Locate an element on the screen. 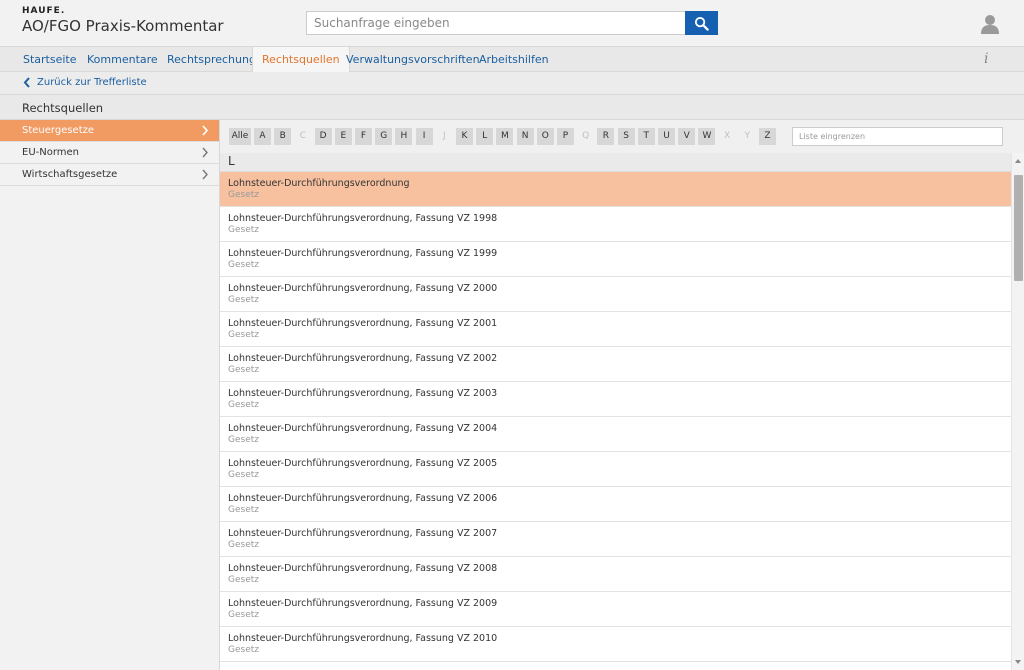  letter-u-button: U is located at coordinates (666, 136).